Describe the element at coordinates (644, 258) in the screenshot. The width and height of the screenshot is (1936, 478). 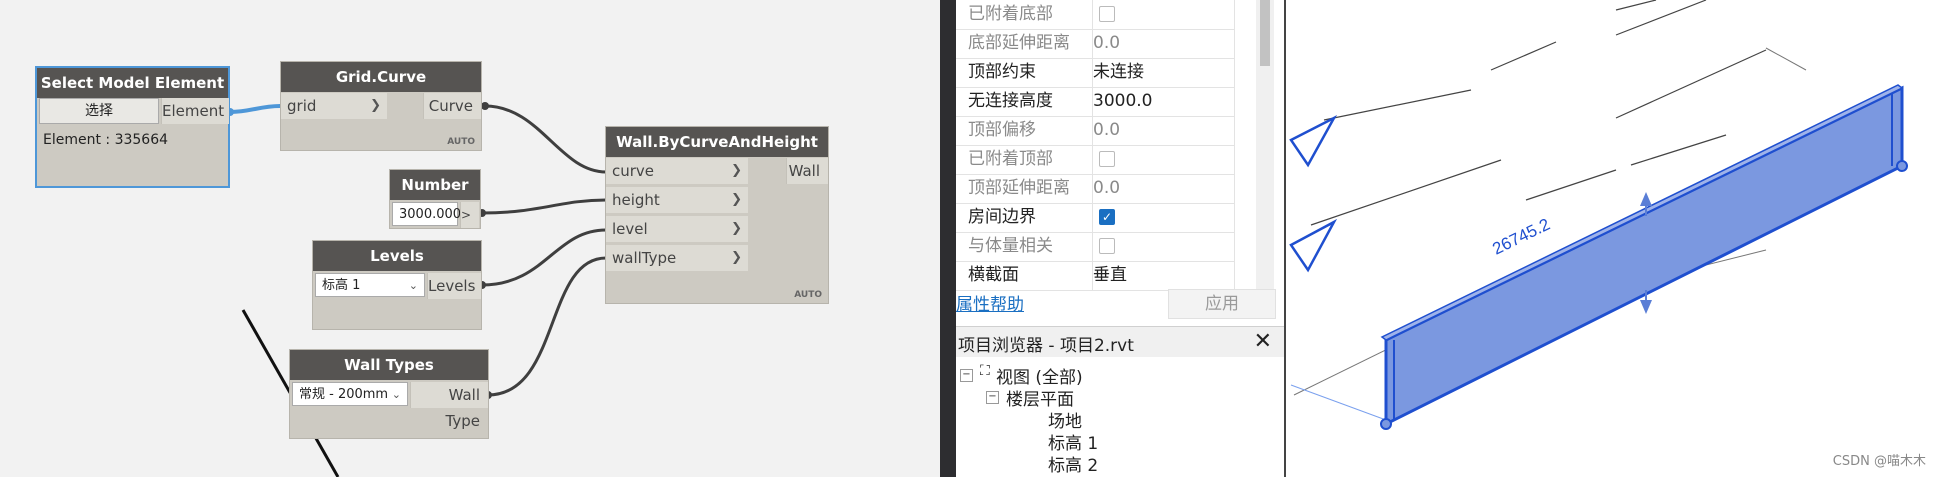
I see `port-label: wallType` at that location.